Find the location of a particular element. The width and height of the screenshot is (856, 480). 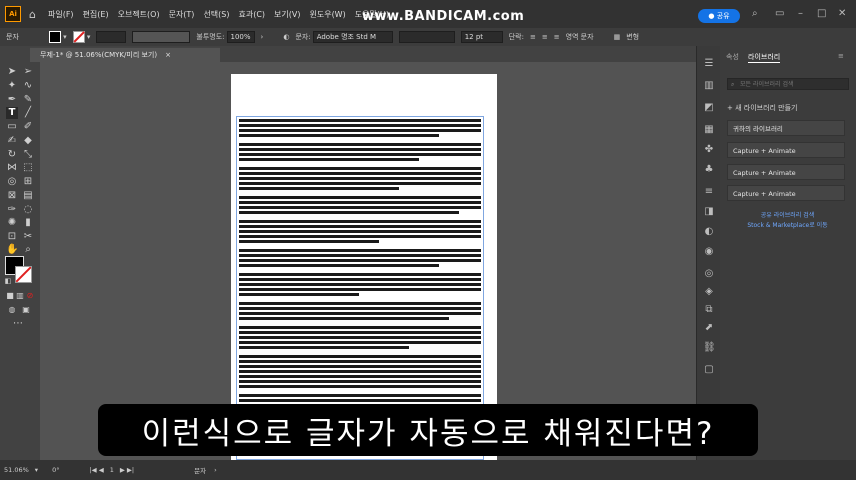

pen-tool-icon: ✒ is located at coordinates (12, 100).